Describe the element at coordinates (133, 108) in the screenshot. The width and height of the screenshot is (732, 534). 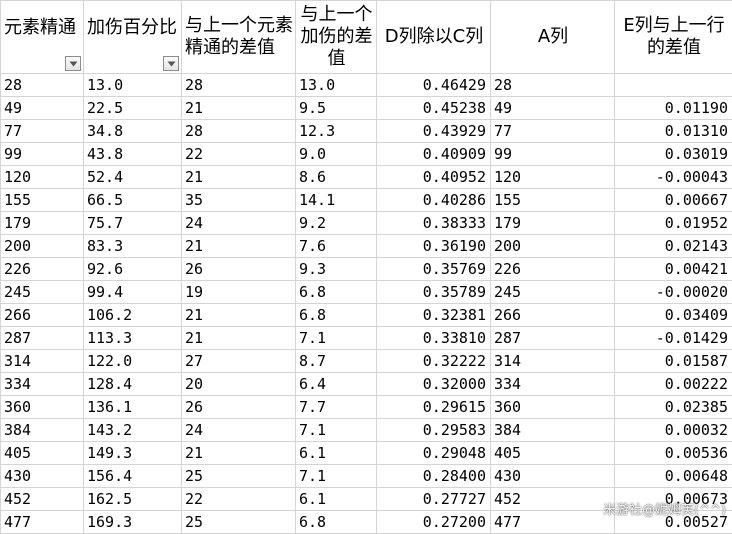
I see `table-cell: 22.5` at that location.